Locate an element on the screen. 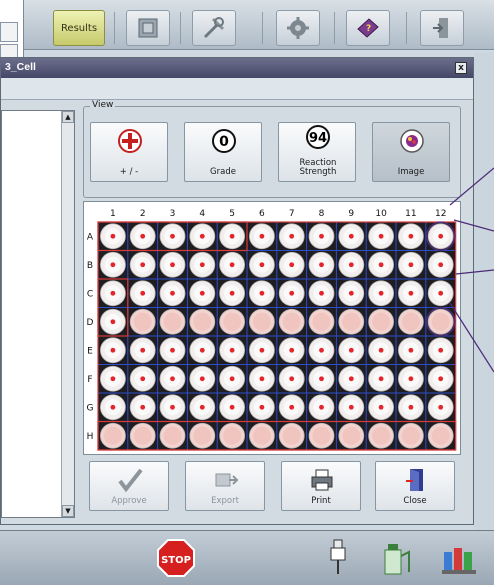 The width and height of the screenshot is (494, 585). row-label: D is located at coordinates (90, 323).